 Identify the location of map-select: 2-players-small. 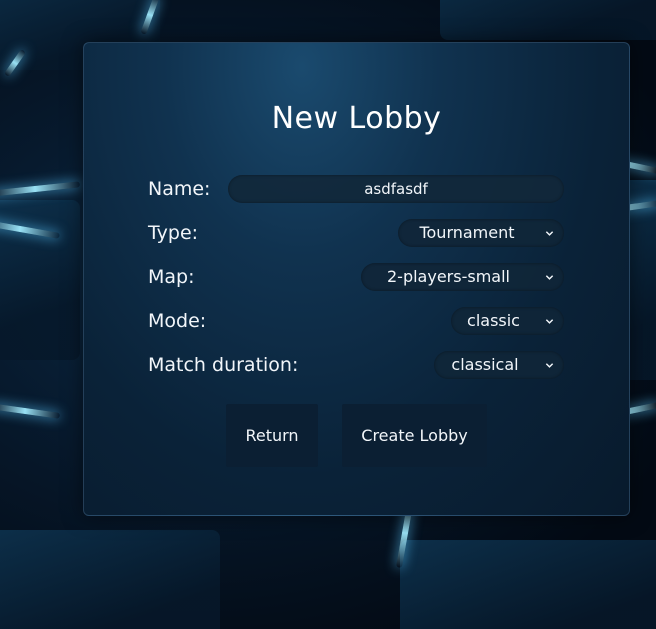
(462, 277).